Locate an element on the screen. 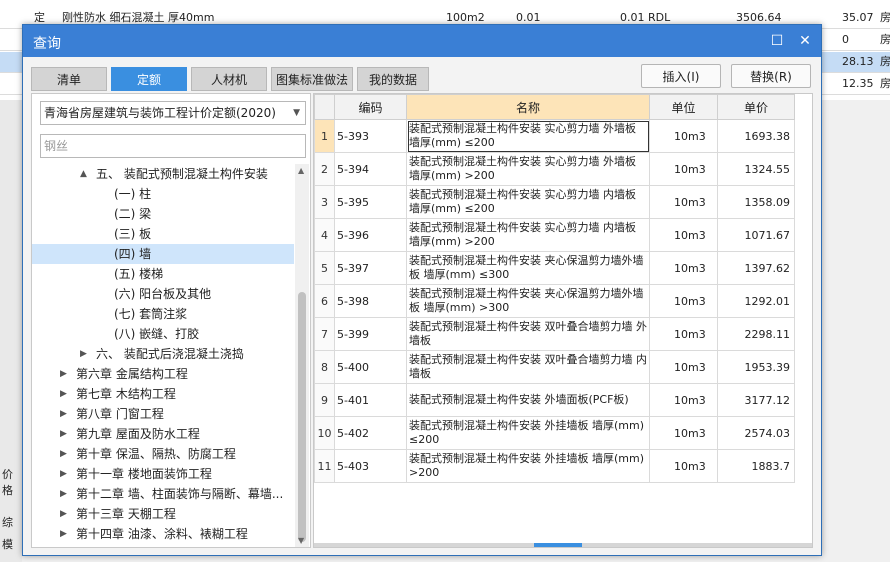  tree-scrollbar: ▲ ▼ is located at coordinates (302, 355).